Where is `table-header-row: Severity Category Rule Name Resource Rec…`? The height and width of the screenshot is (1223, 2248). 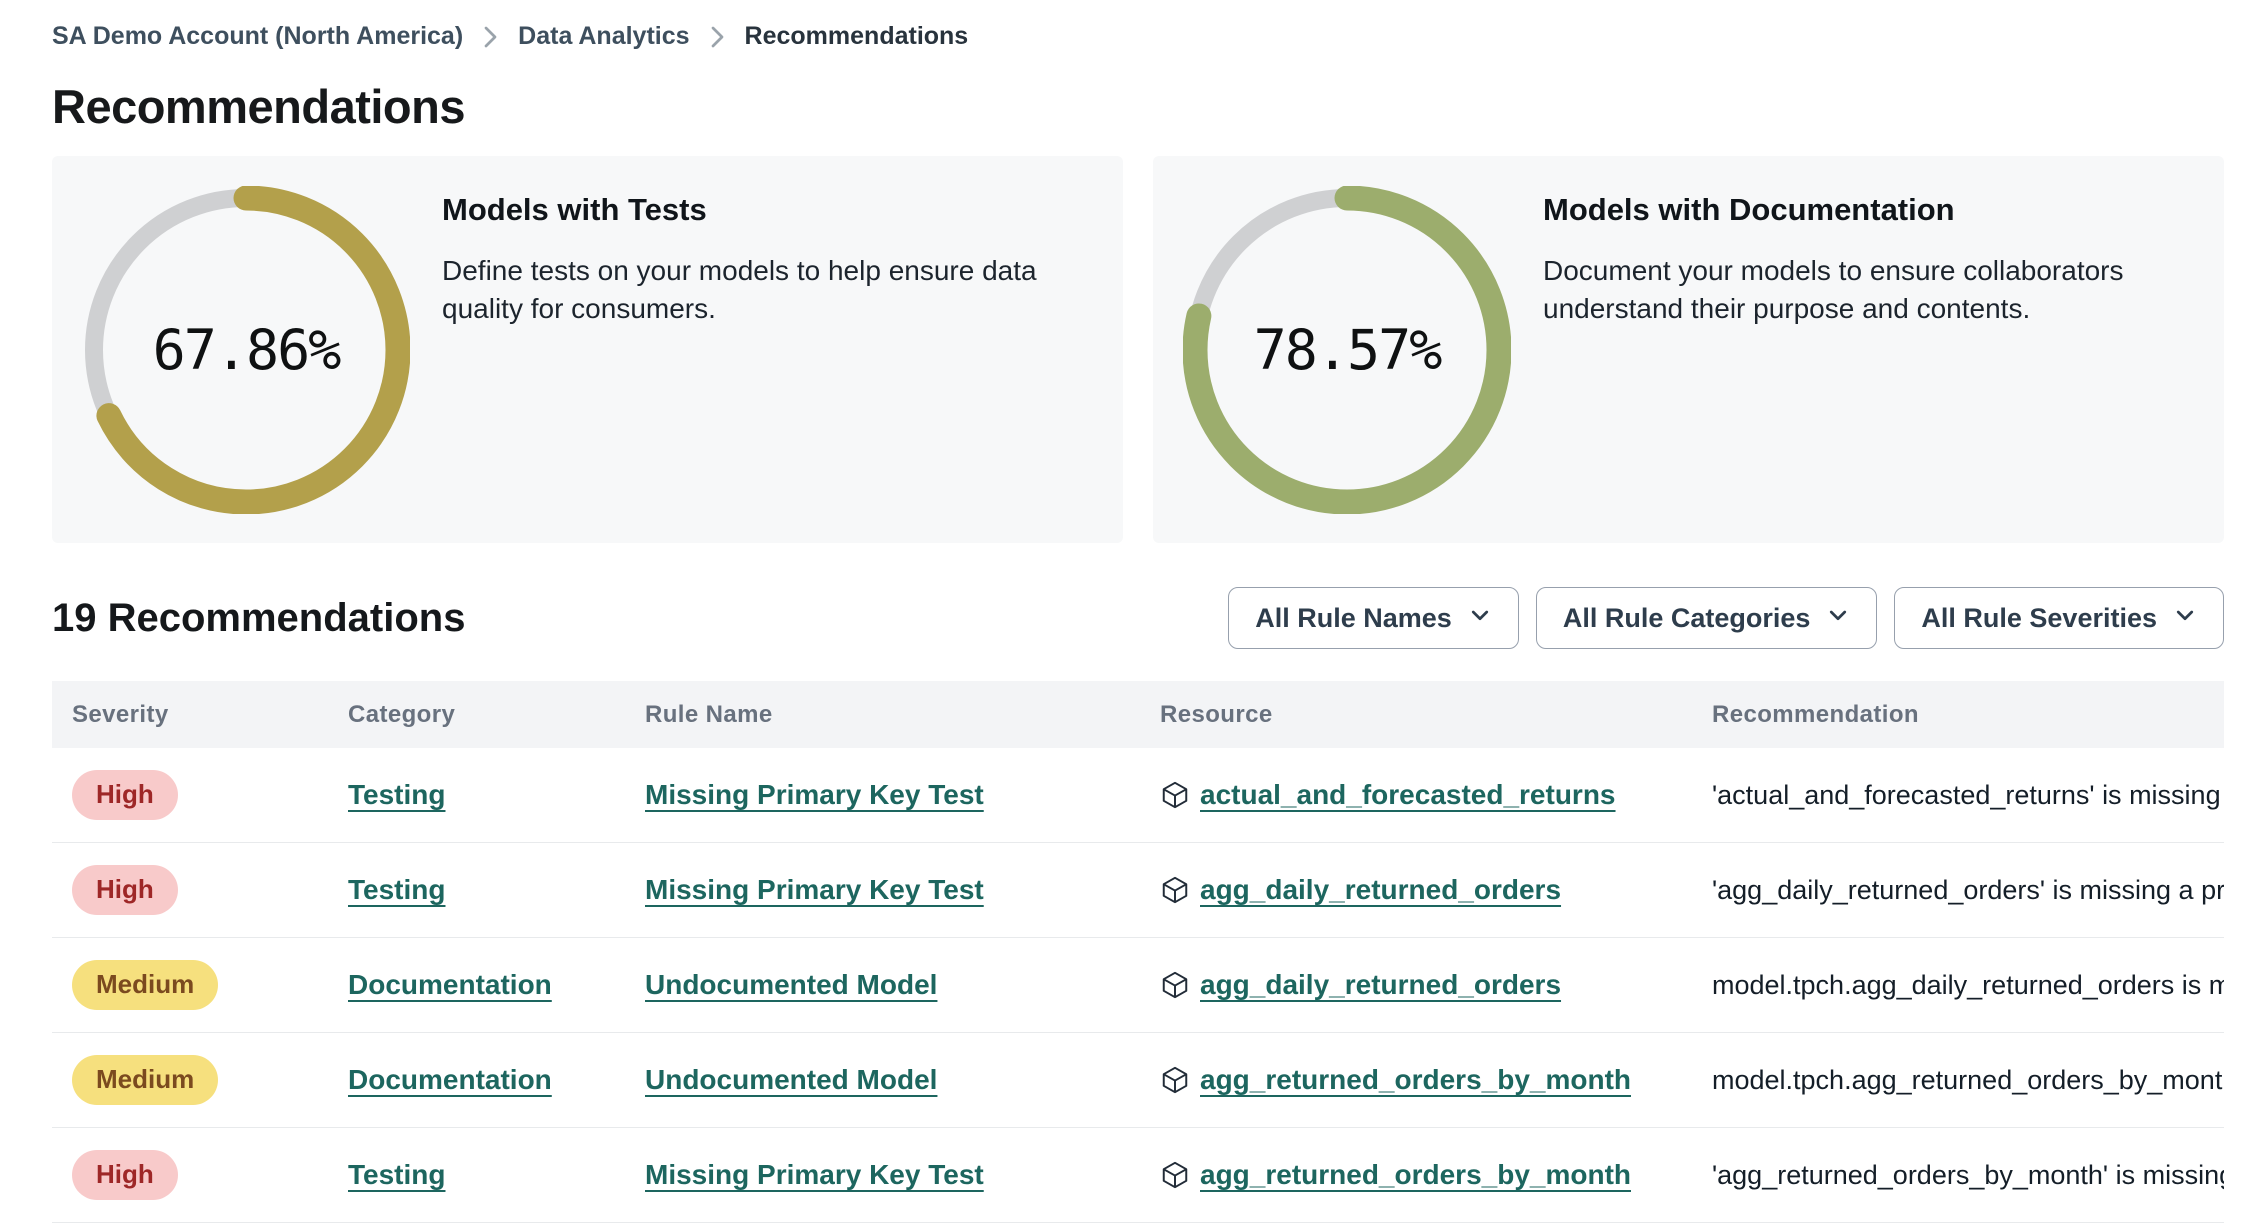 table-header-row: Severity Category Rule Name Resource Rec… is located at coordinates (1138, 714).